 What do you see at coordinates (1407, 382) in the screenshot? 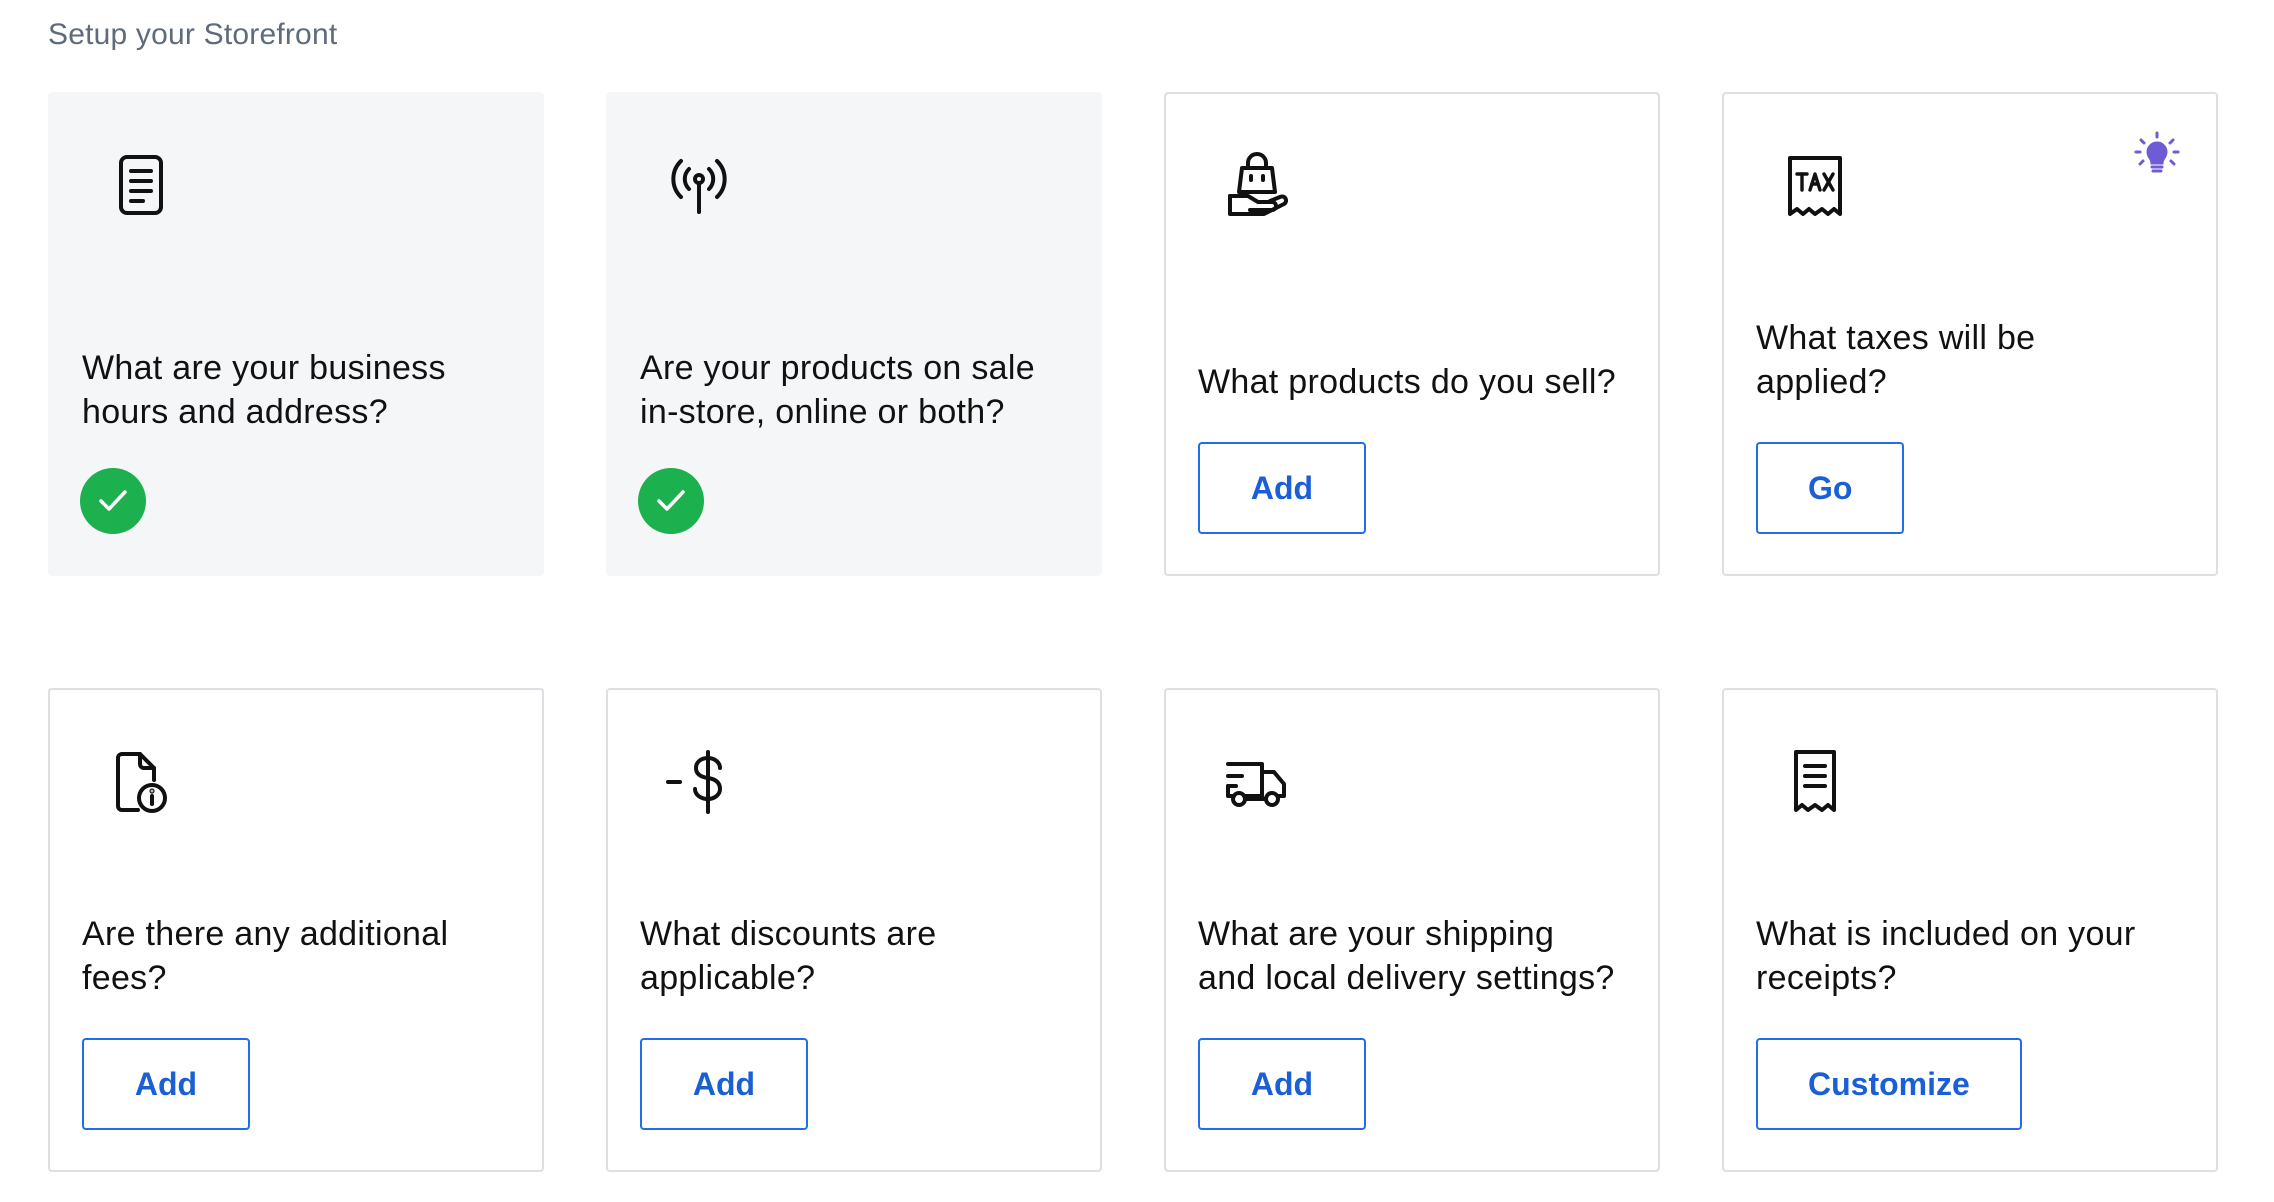
I see `card-question: What products do you sell?` at bounding box center [1407, 382].